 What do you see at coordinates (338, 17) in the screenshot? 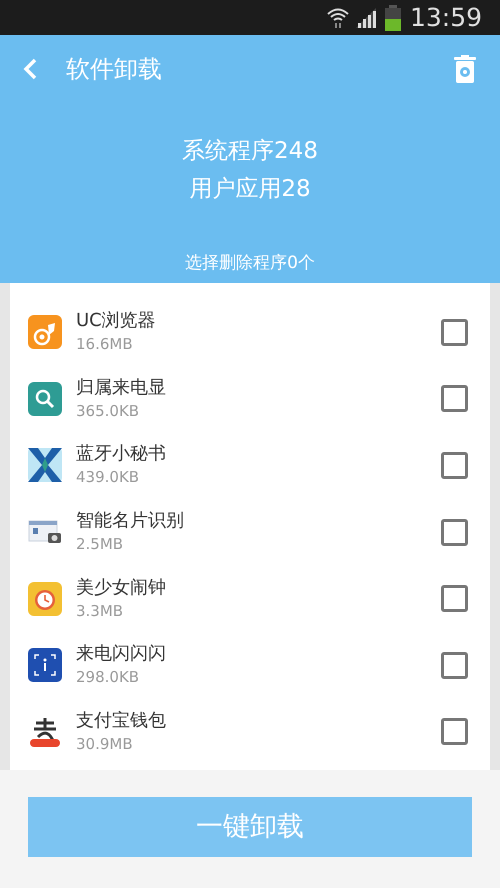
I see `wifi-icon` at bounding box center [338, 17].